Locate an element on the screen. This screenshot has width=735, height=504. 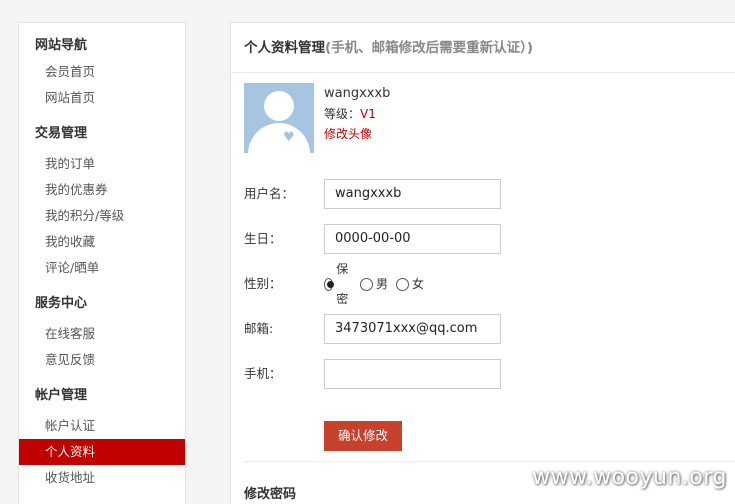
avatar: ♥ is located at coordinates (279, 118).